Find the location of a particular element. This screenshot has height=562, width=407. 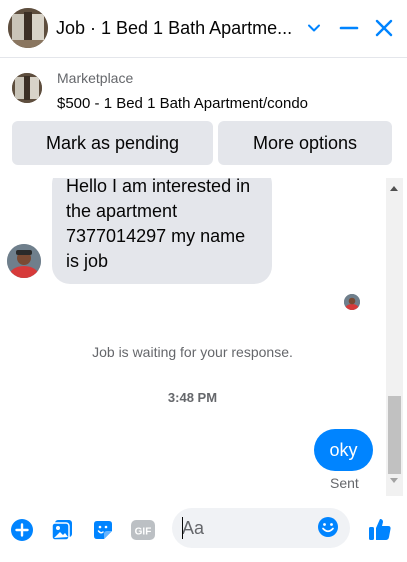

svg-text: GIF is located at coordinates (143, 532).